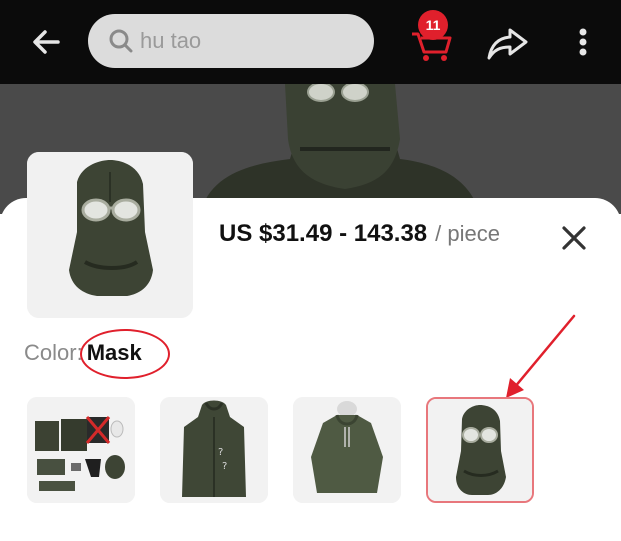  I want to click on back-arrow-icon, so click(46, 42).